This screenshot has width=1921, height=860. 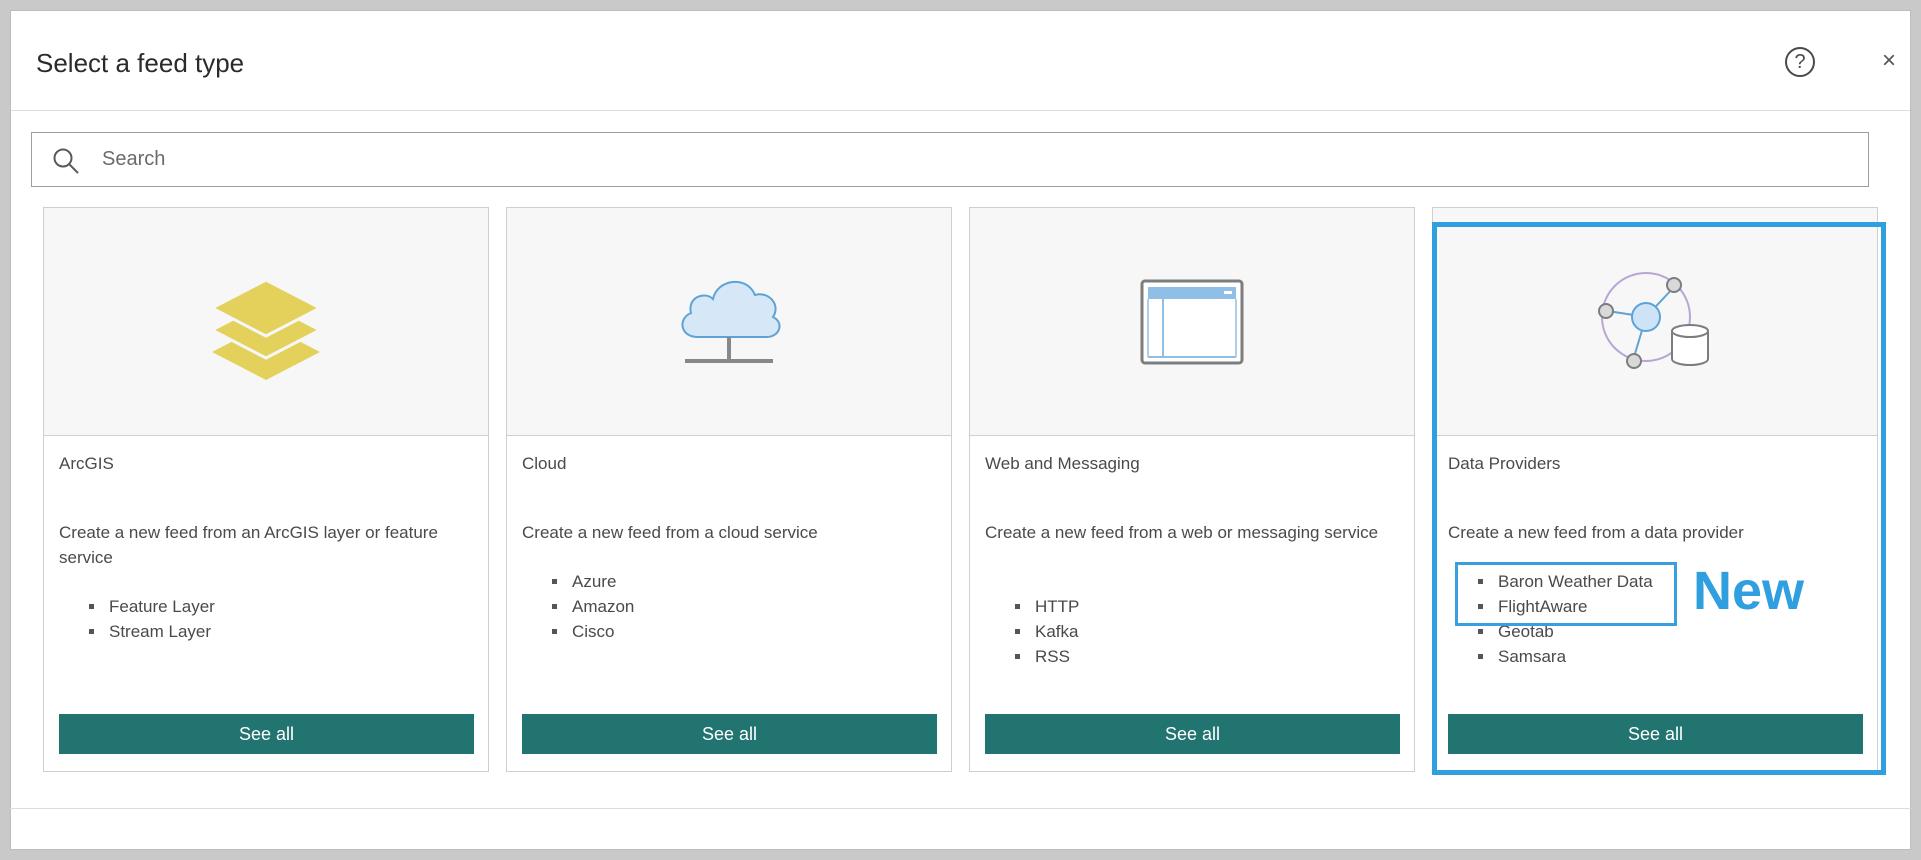 What do you see at coordinates (960, 808) in the screenshot?
I see `footer-divider` at bounding box center [960, 808].